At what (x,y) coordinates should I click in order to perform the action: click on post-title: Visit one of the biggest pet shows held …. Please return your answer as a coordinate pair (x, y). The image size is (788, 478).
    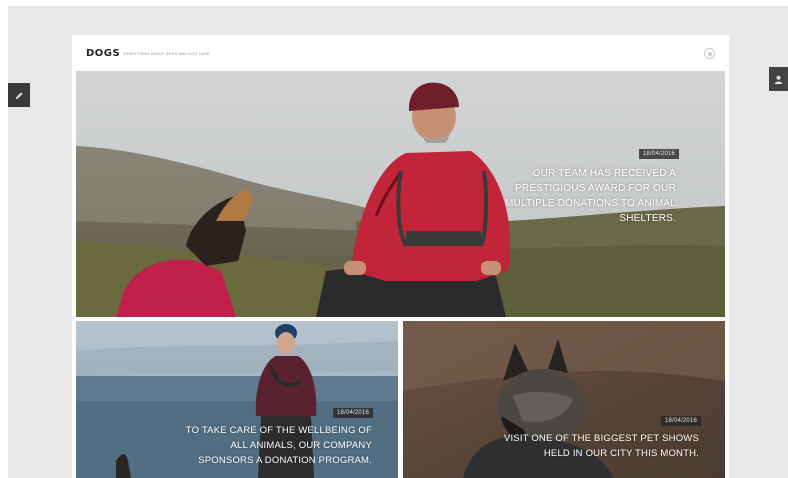
    Looking at the image, I should click on (601, 446).